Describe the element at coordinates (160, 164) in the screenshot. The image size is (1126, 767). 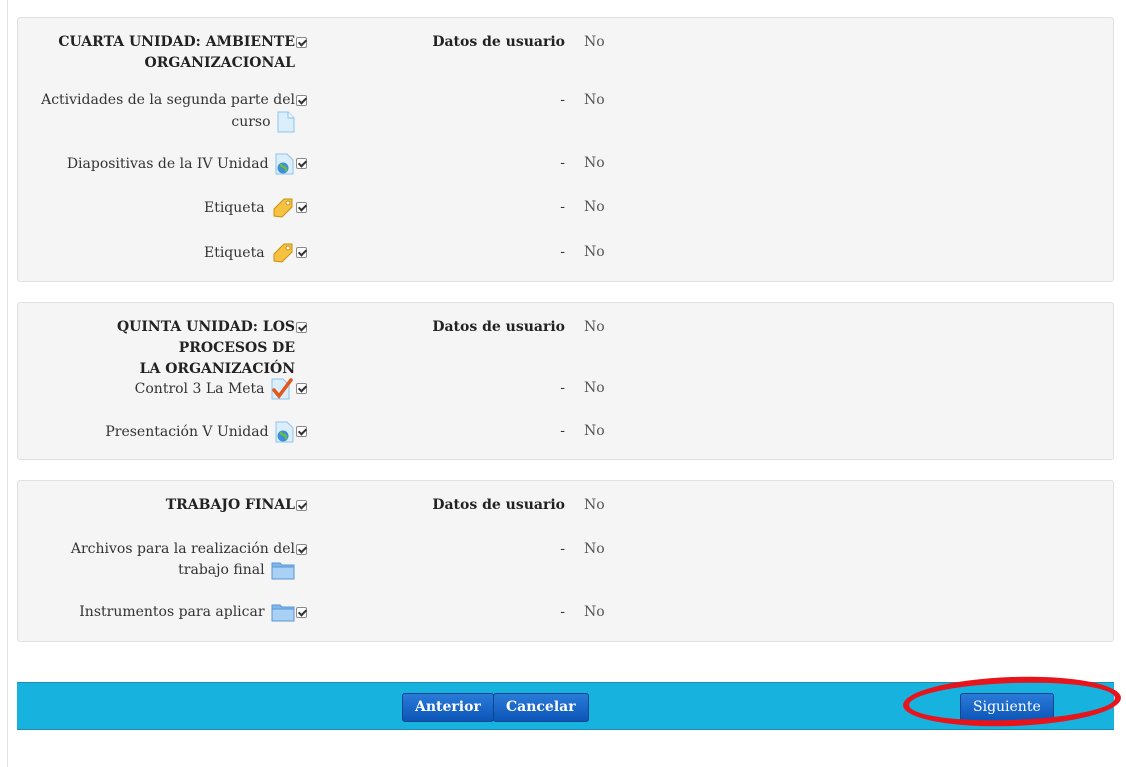
I see `activity-label: Diapositivas de la IV Unidad` at that location.